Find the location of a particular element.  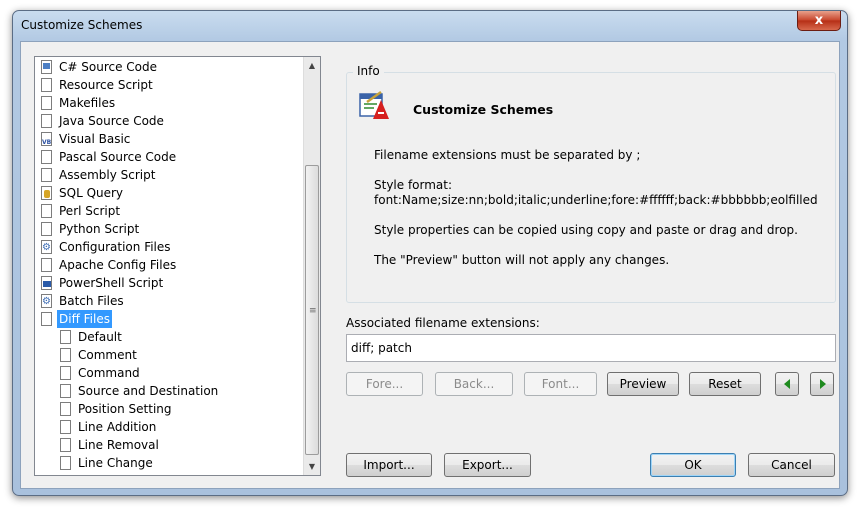

tree-item: PowerShell Script is located at coordinates (169, 283).